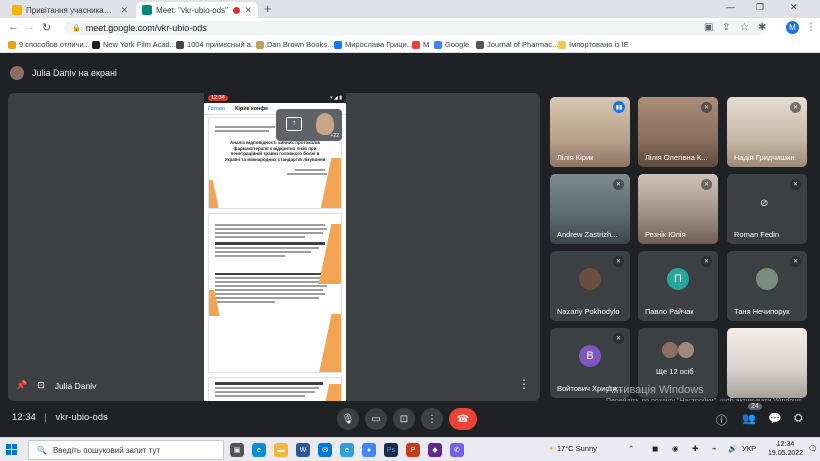 The width and height of the screenshot is (820, 461). What do you see at coordinates (348, 419) in the screenshot?
I see `microphone-button: 🎙` at bounding box center [348, 419].